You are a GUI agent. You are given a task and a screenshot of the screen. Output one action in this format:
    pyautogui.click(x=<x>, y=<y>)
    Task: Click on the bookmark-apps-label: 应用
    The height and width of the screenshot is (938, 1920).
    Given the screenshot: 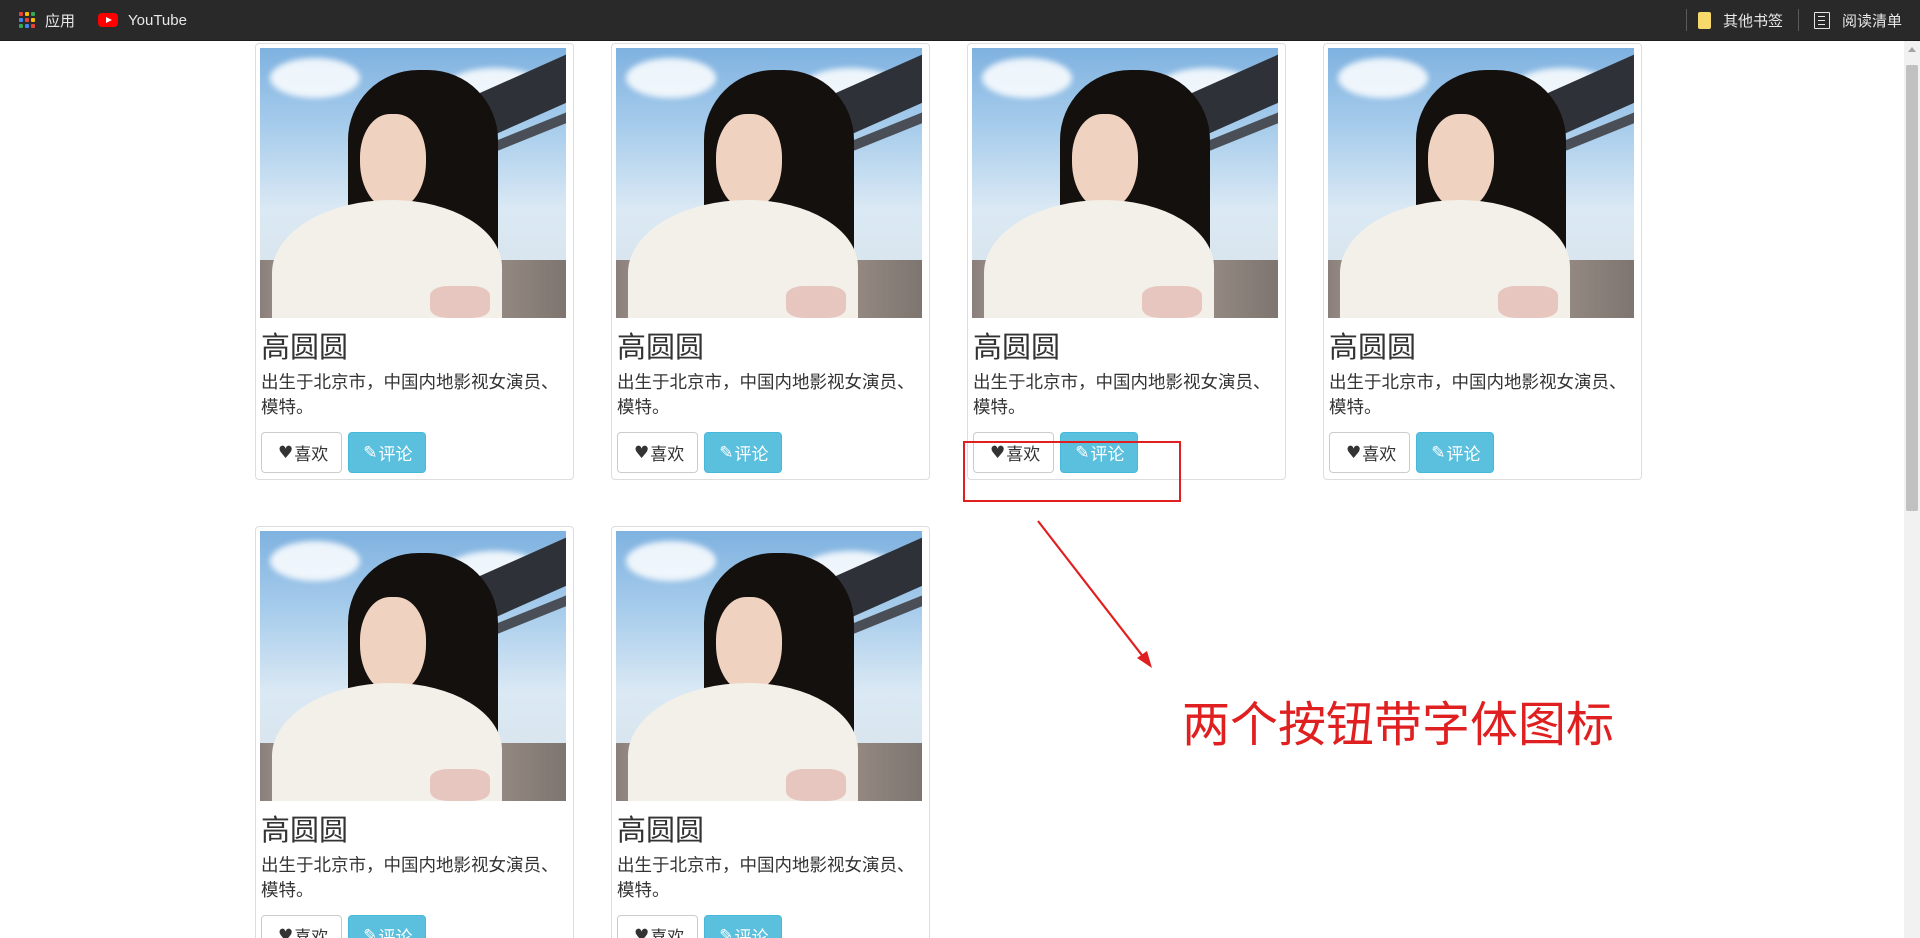 What is the action you would take?
    pyautogui.click(x=60, y=21)
    